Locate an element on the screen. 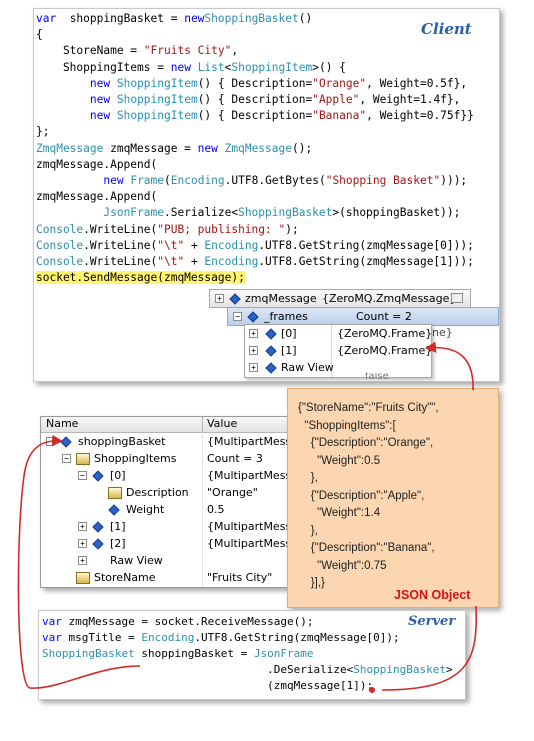 Image resolution: width=534 pixels, height=741 pixels. json-line: "Weight":1.4 is located at coordinates (339, 513).